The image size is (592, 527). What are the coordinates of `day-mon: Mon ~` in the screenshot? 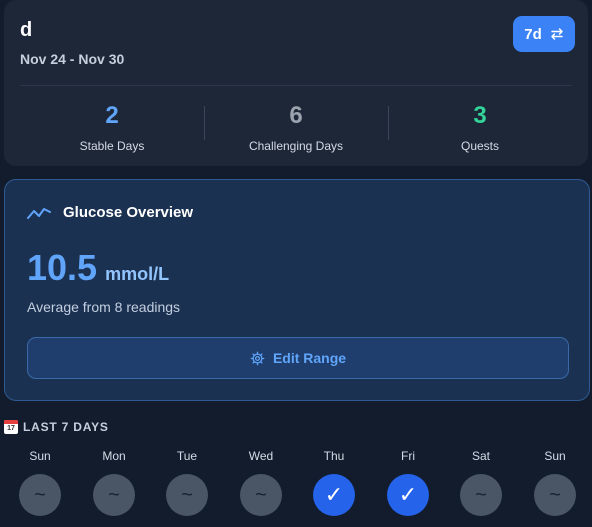 It's located at (114, 482).